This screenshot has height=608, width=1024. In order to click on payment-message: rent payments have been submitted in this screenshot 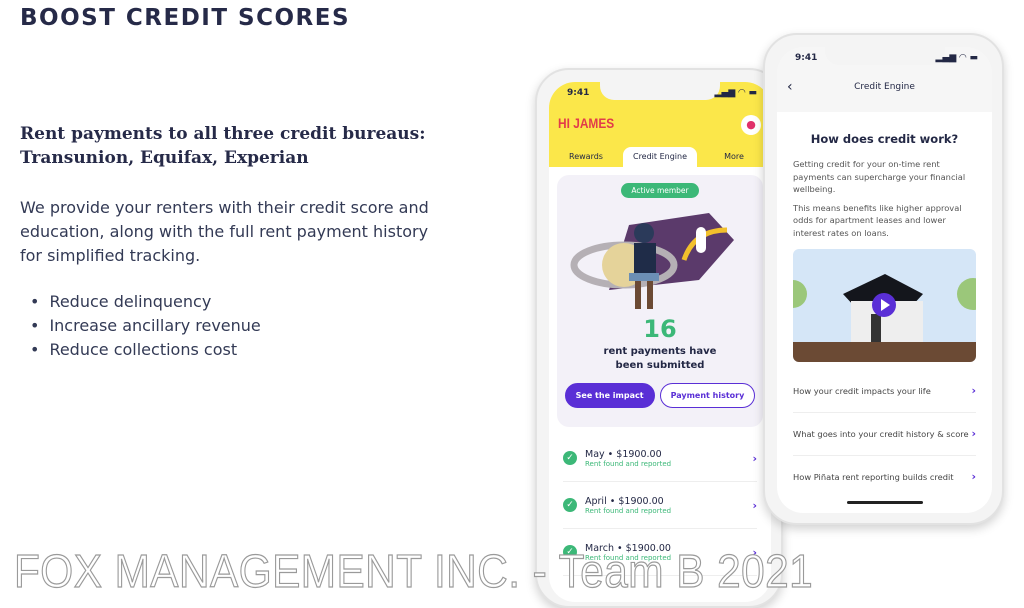, I will do `click(660, 358)`.